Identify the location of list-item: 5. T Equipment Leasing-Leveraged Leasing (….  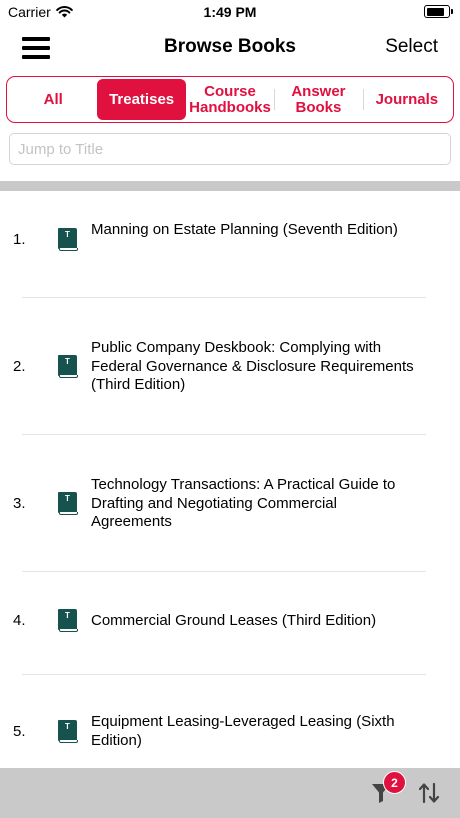
(230, 721).